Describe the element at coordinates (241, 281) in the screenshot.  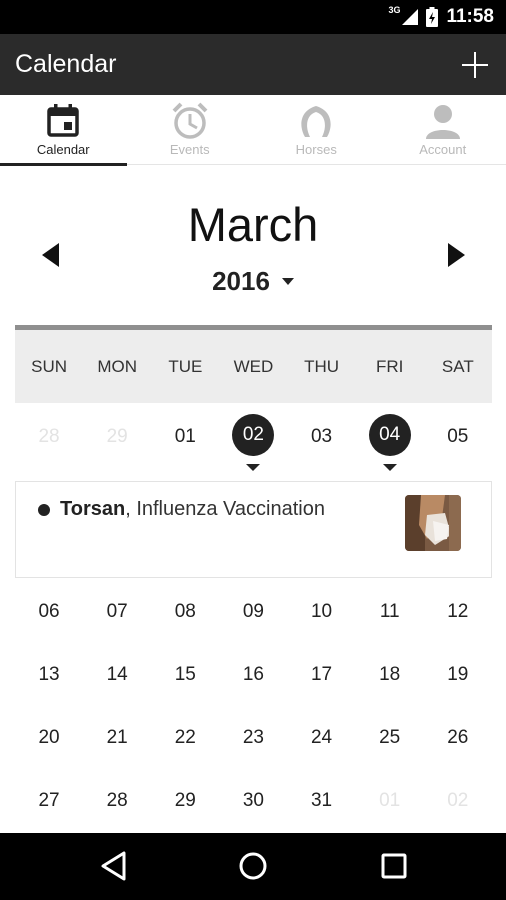
I see `year-value: 2016` at that location.